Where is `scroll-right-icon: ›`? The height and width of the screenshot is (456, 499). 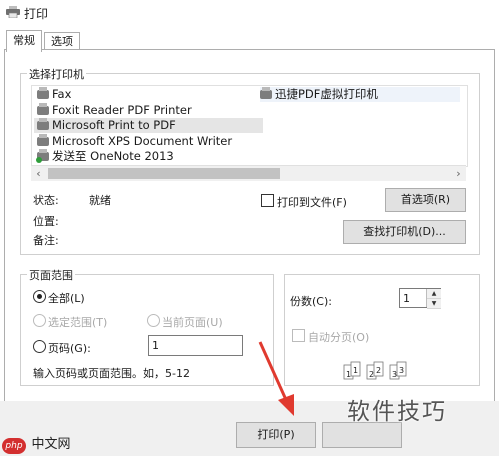 scroll-right-icon: › is located at coordinates (458, 173).